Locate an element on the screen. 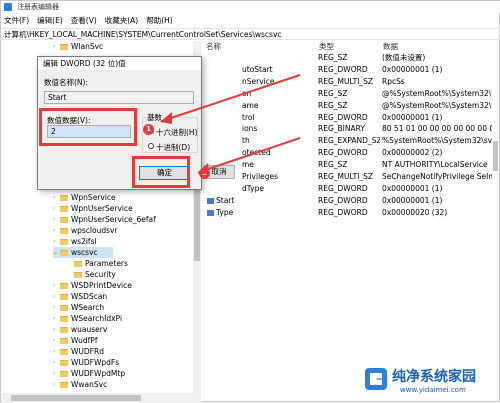 This screenshot has height=403, width=500. watermark-title: 纯净系统家园 is located at coordinates (434, 377).